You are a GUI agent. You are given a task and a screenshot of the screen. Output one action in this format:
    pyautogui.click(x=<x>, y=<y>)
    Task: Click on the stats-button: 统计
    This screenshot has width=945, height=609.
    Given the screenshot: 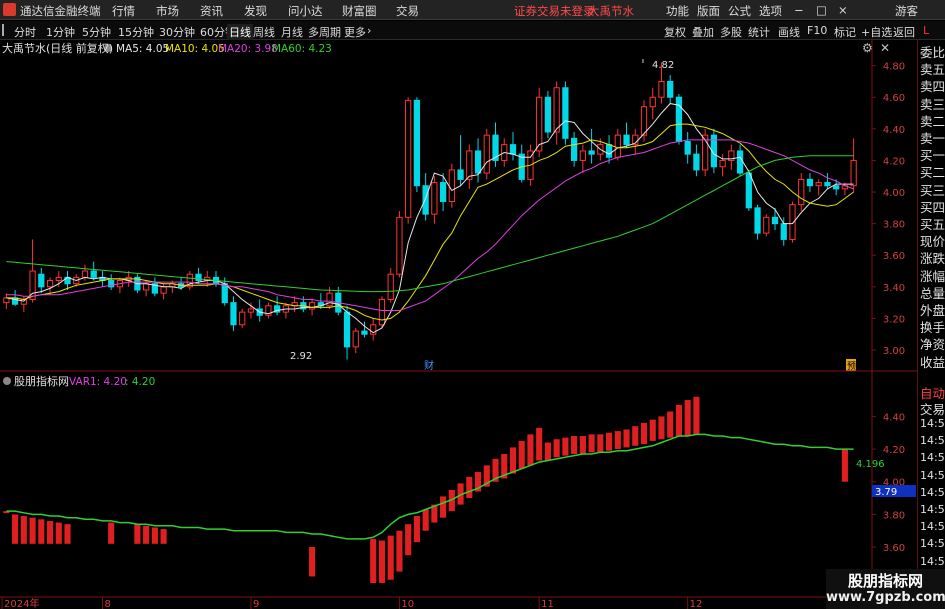 What is the action you would take?
    pyautogui.click(x=759, y=32)
    